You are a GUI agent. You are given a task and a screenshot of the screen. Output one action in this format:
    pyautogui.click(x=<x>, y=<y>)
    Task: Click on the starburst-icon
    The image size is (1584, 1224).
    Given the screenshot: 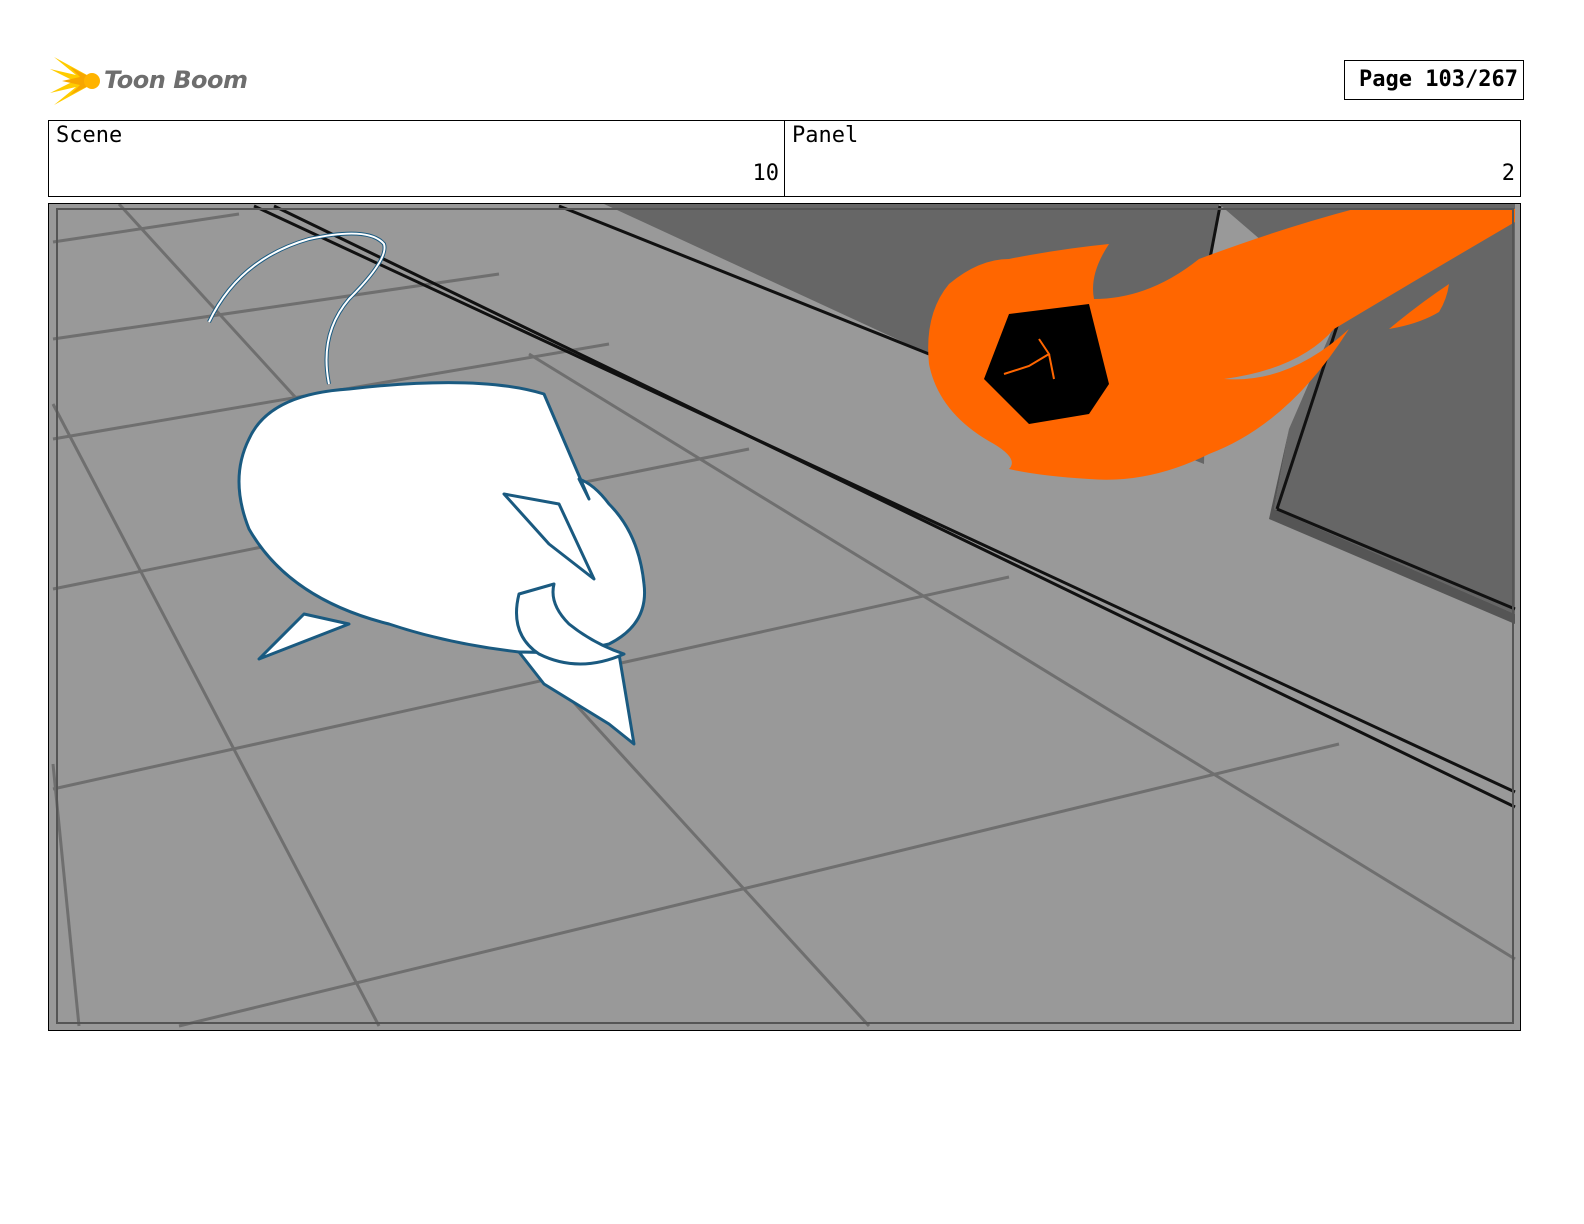 What is the action you would take?
    pyautogui.click(x=75, y=81)
    